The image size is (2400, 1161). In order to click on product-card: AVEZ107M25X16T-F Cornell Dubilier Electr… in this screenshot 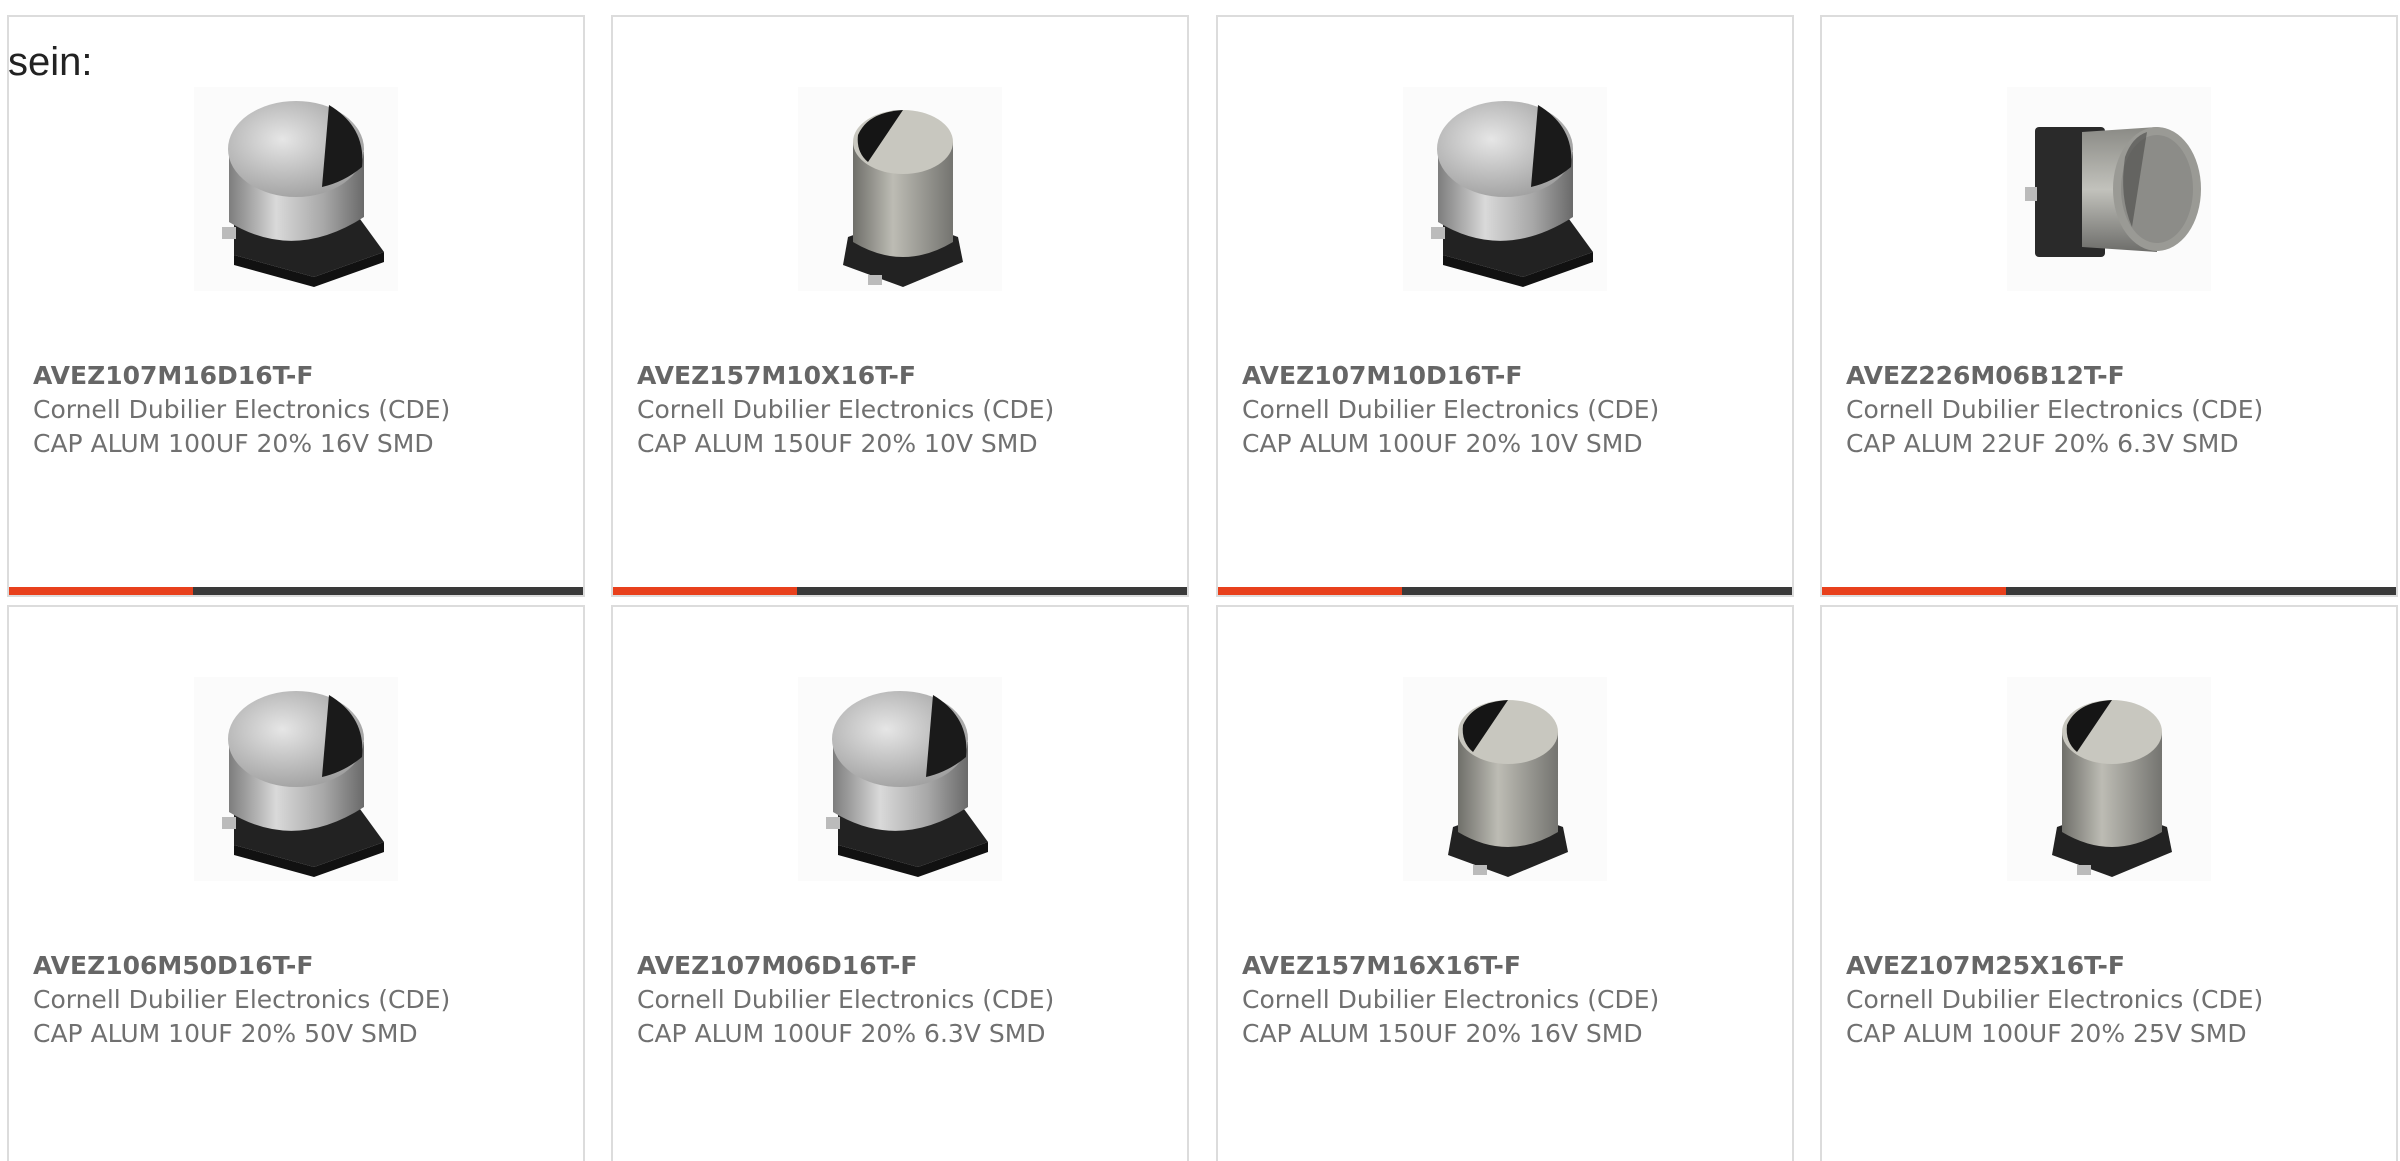, I will do `click(2109, 883)`.